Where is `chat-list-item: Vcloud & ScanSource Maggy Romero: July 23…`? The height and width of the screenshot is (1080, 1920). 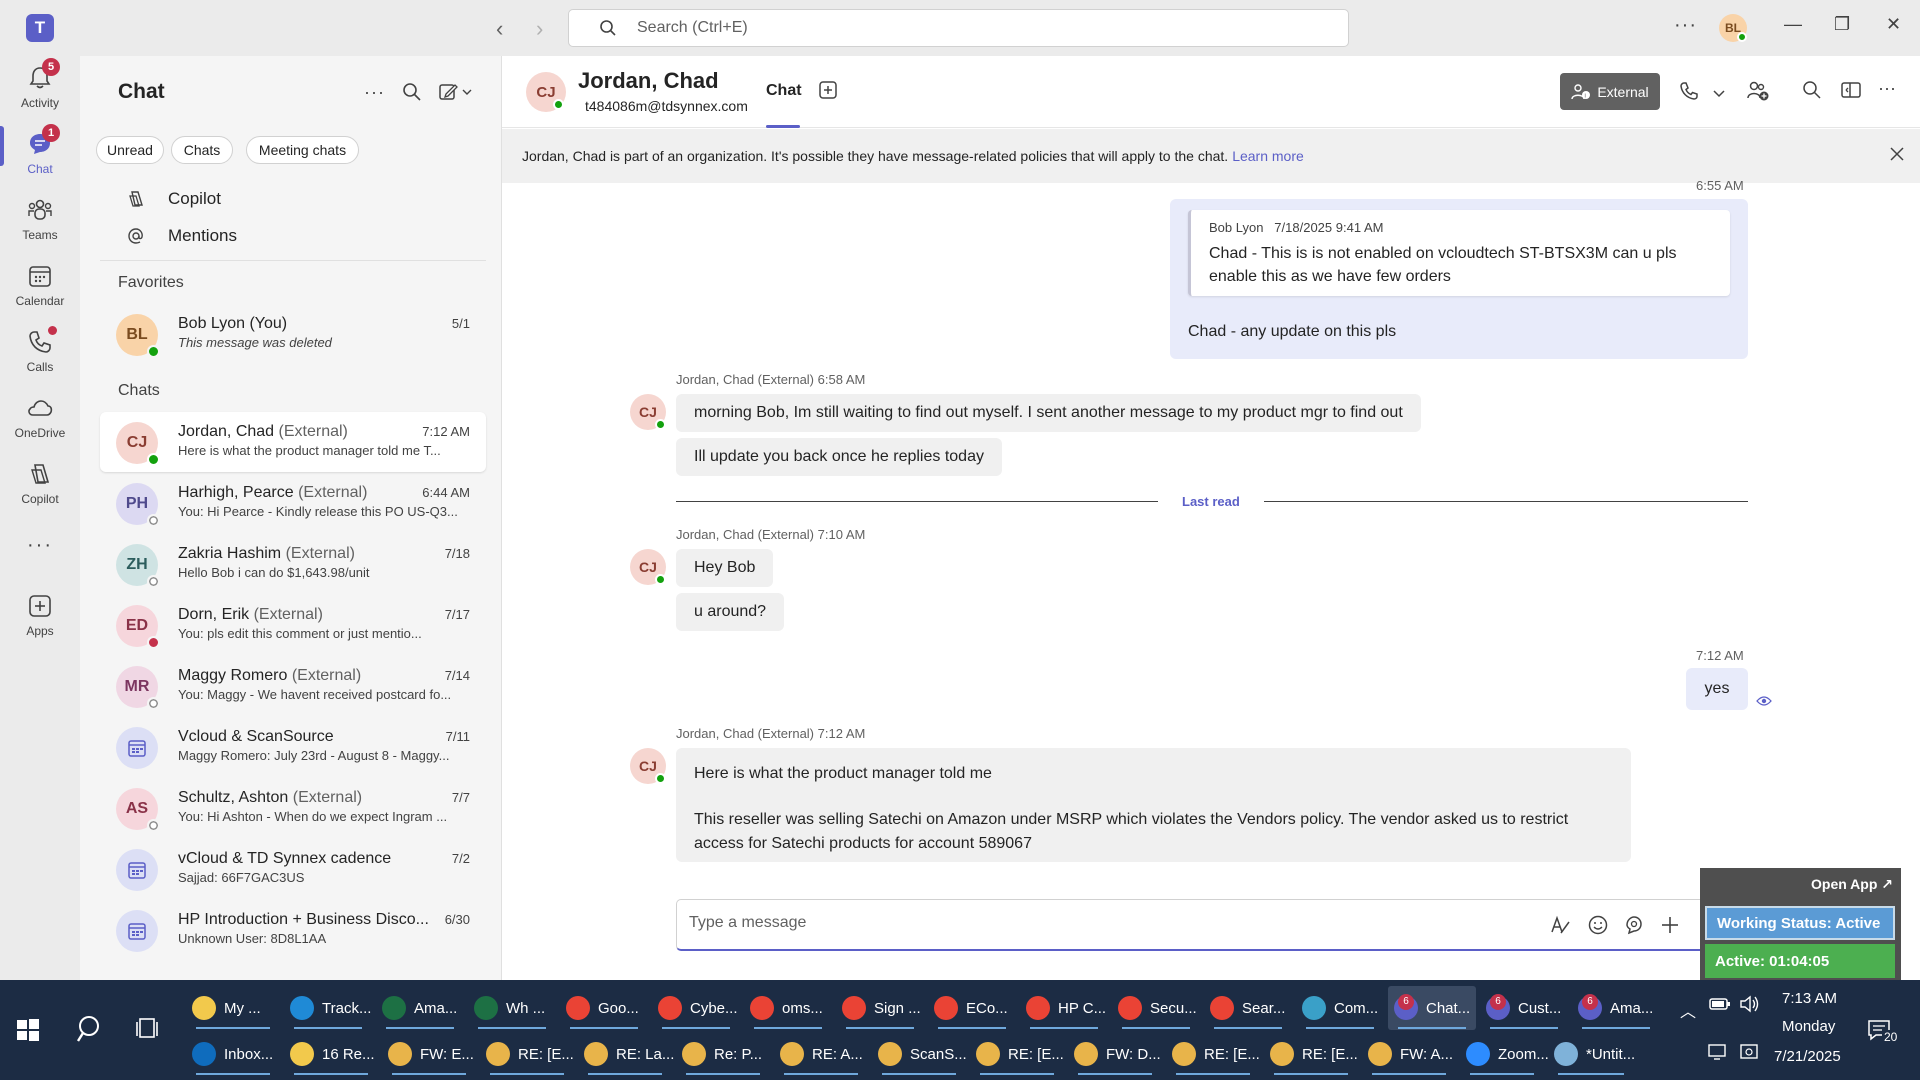 chat-list-item: Vcloud & ScanSource Maggy Romero: July 23… is located at coordinates (293, 747).